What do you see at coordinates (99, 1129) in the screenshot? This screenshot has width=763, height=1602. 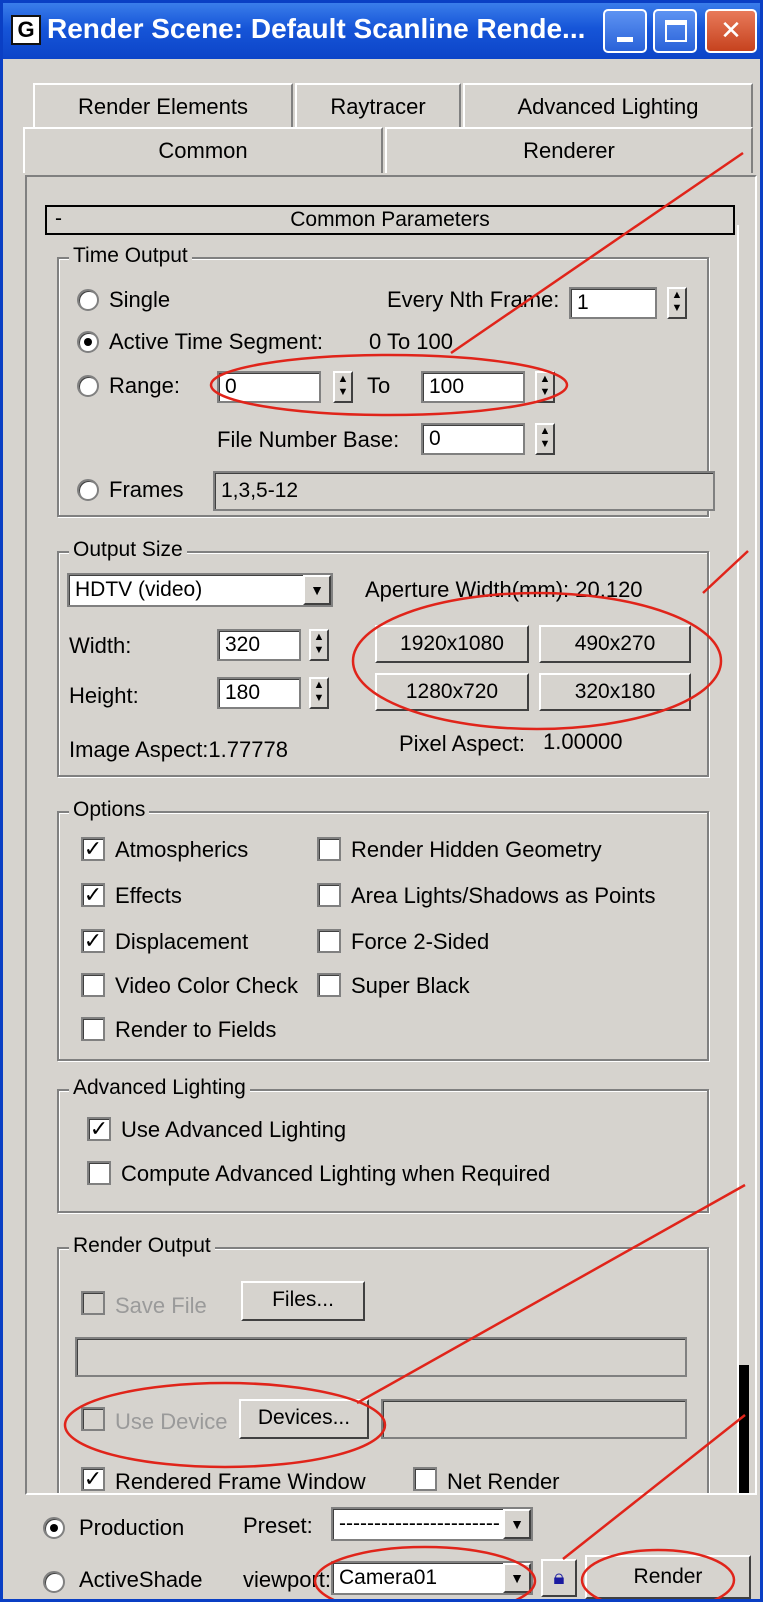 I see `use-advanced-lighting-checkbox: ✓` at bounding box center [99, 1129].